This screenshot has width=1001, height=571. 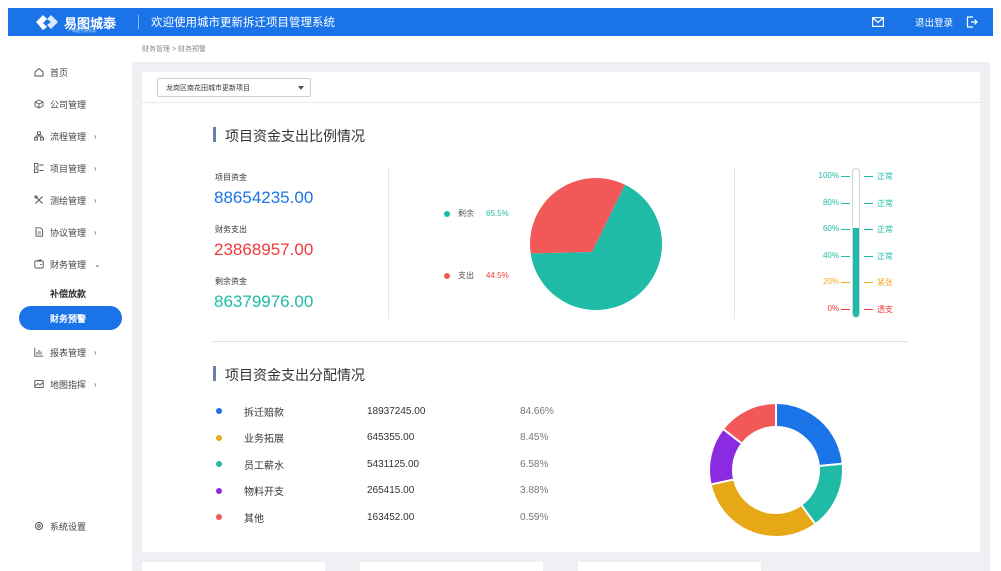 I want to click on pie-divider, so click(x=734, y=243).